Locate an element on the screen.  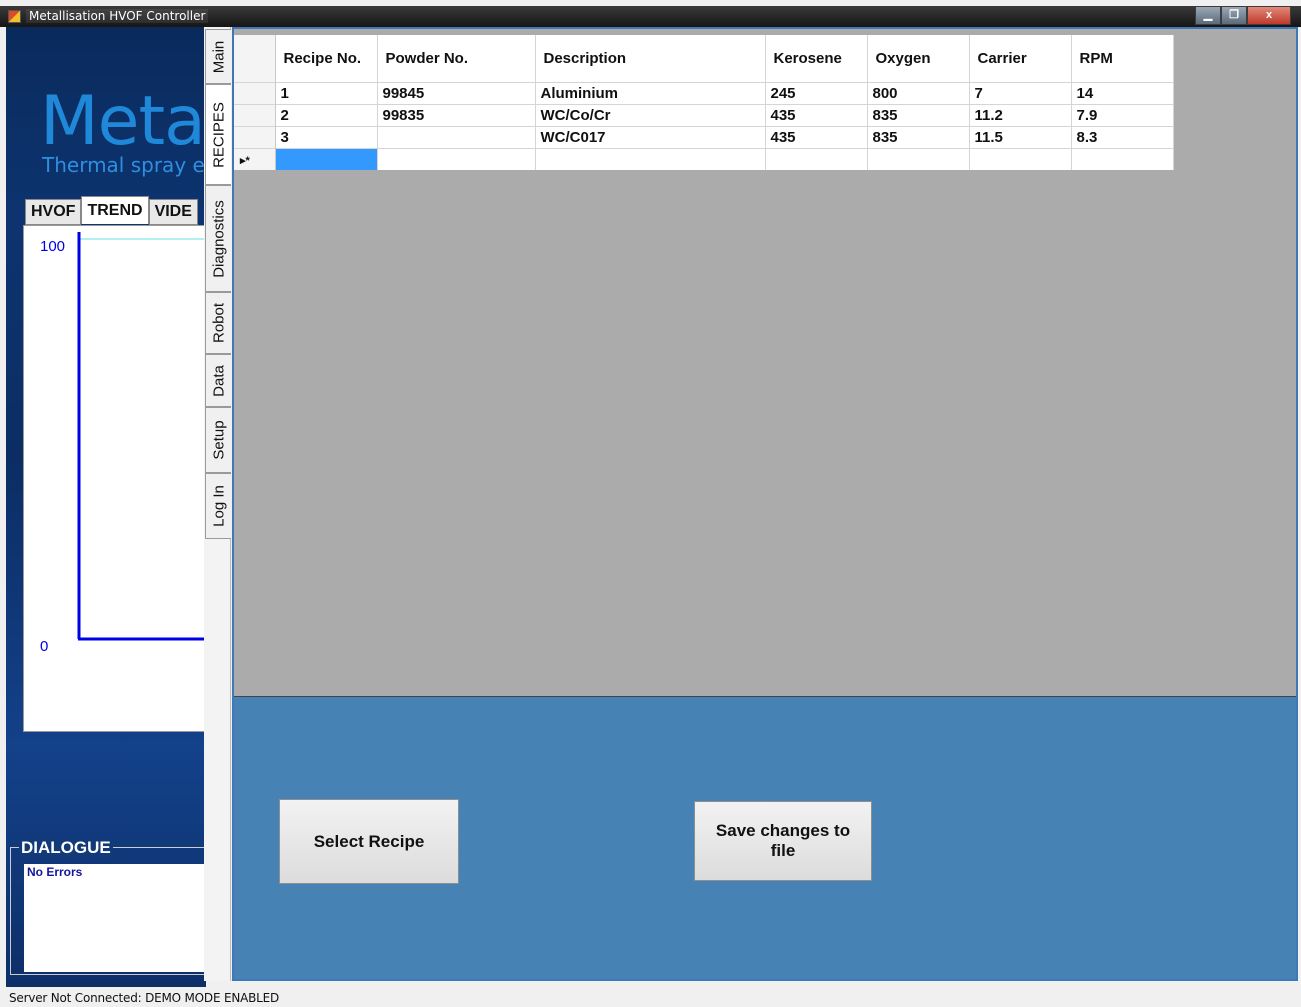
tab-recipes: RECIPES is located at coordinates (218, 134).